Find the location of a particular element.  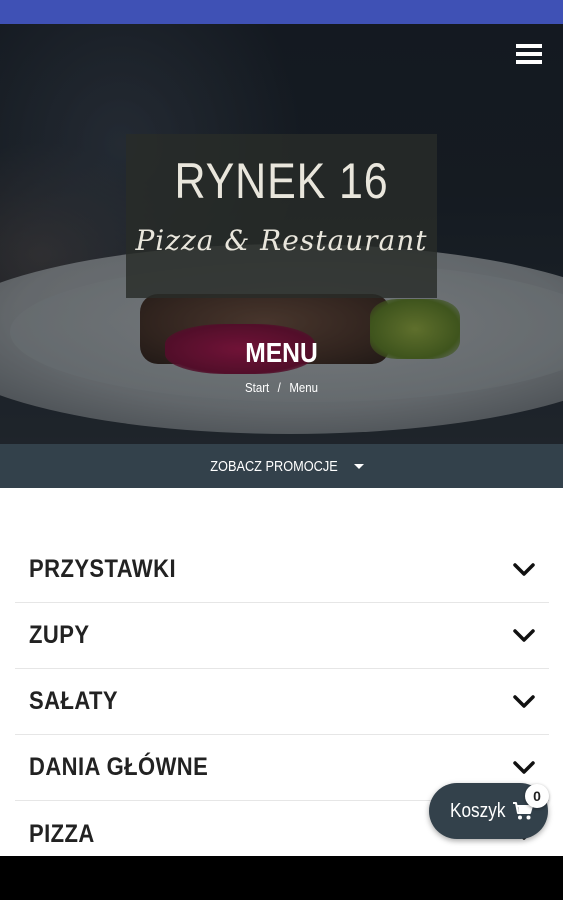

menu-category-label: ZUPY is located at coordinates (59, 635).